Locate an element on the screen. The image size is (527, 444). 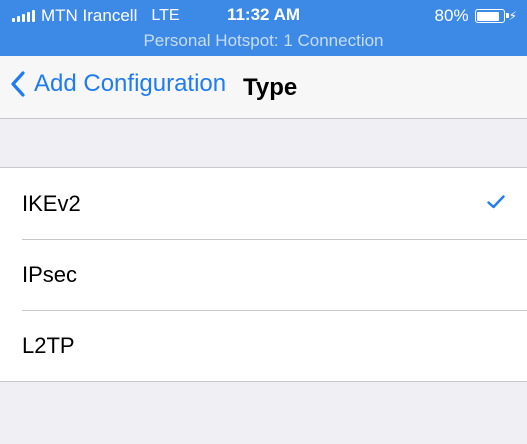
back-button-label: Add Configuration is located at coordinates (130, 83).